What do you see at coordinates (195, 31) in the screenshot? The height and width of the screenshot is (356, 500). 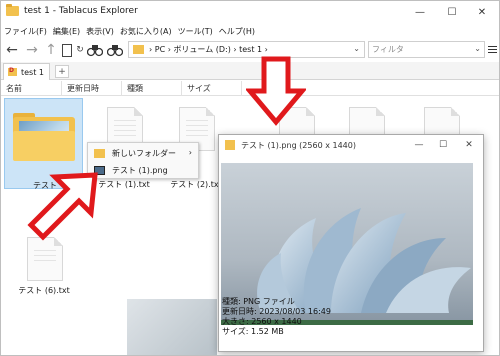 I see `menu-tools: ツール(T)` at bounding box center [195, 31].